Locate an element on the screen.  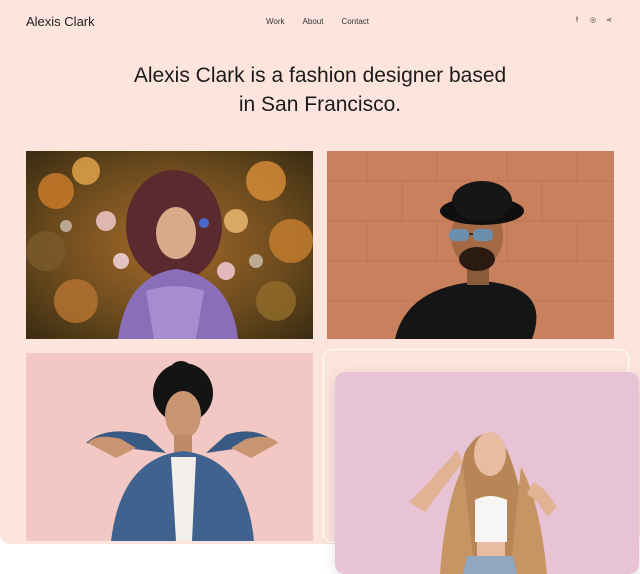
hero-line-2: in San Francisco. is located at coordinates (320, 104).